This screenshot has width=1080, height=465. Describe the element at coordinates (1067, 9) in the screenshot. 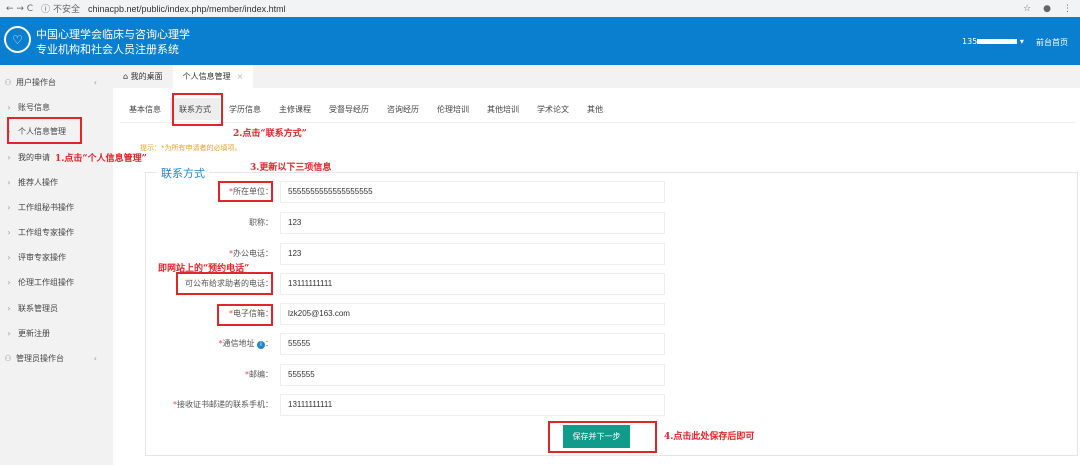

I see `menu-icon: ⋮` at that location.